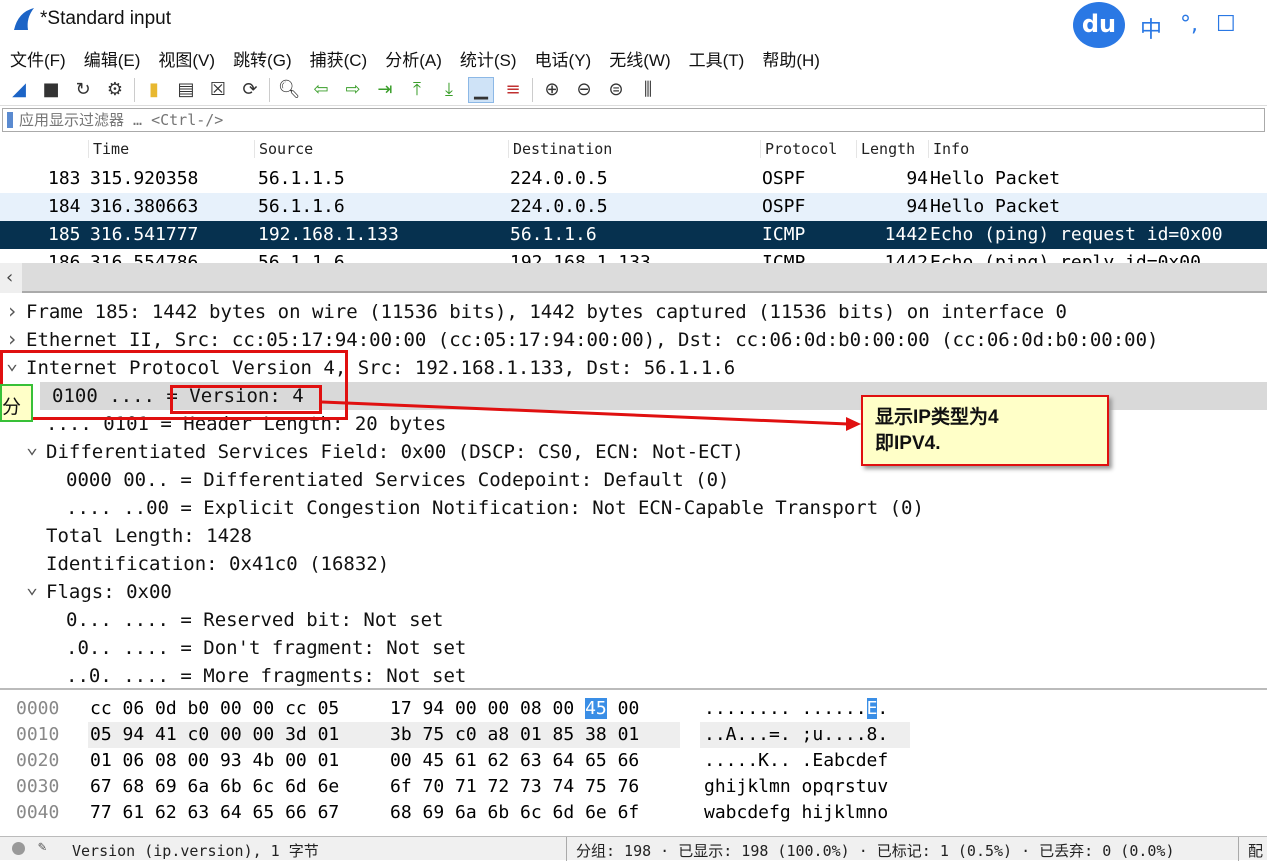 Image resolution: width=1267 pixels, height=861 pixels. What do you see at coordinates (937, 417) in the screenshot?
I see `callout-line-1: 显示IP类型为4` at bounding box center [937, 417].